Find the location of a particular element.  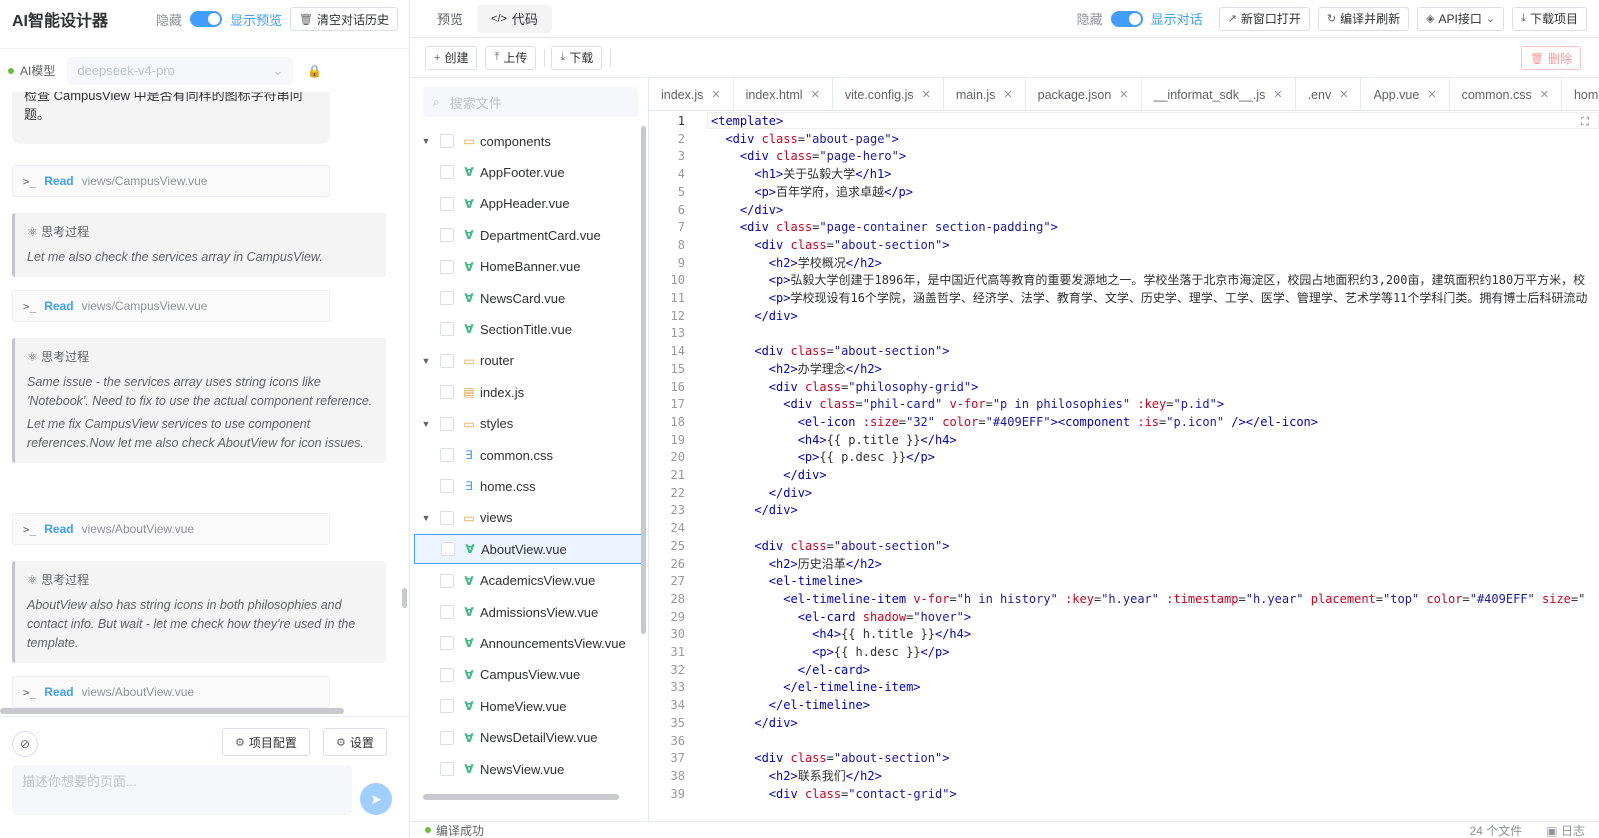

tab-code: </> 代码 is located at coordinates (514, 18).